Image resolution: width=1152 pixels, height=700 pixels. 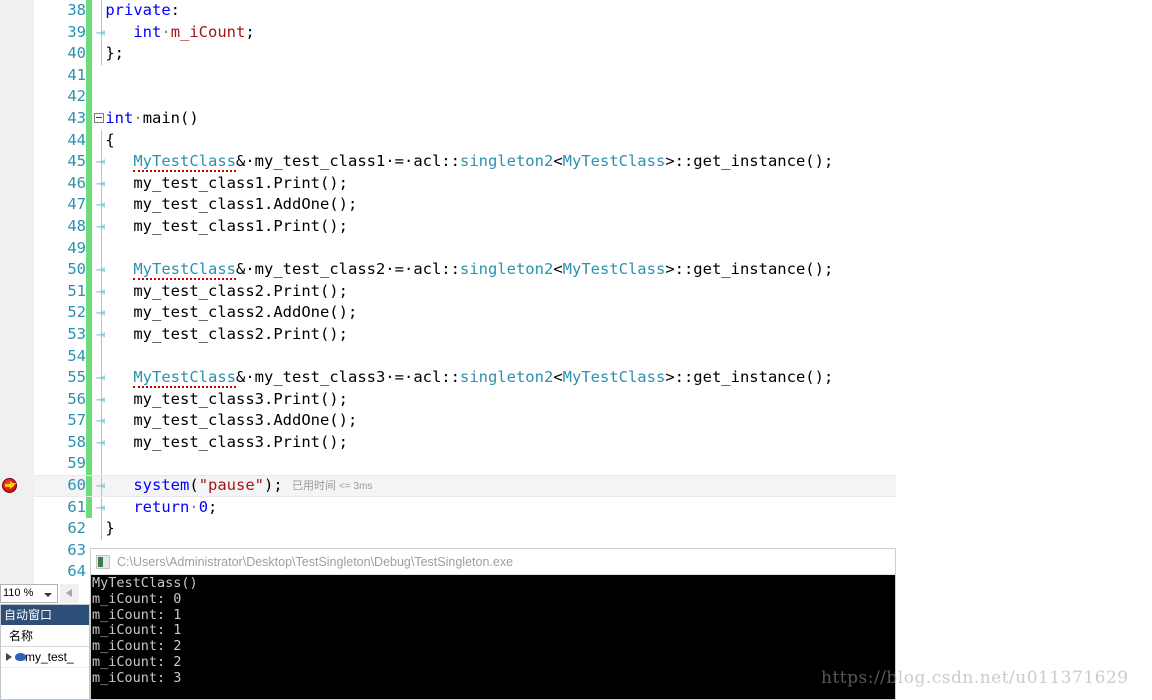 What do you see at coordinates (203, 506) in the screenshot?
I see `code-token: 0` at bounding box center [203, 506].